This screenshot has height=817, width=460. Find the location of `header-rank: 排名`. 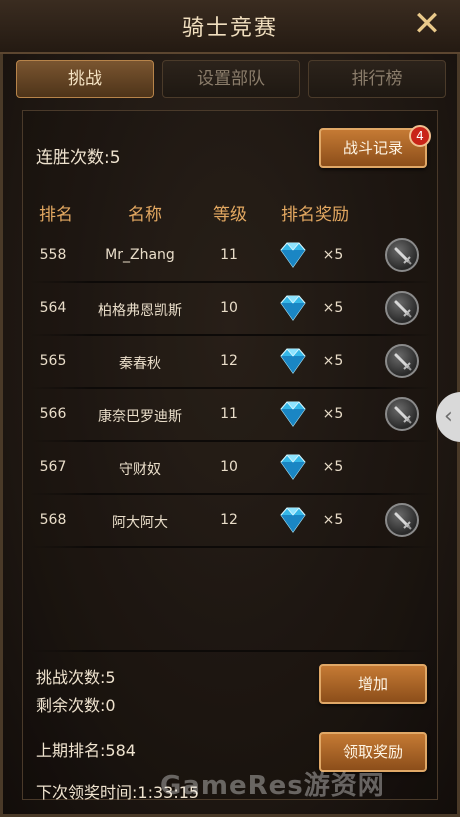

header-rank: 排名 is located at coordinates (56, 215).